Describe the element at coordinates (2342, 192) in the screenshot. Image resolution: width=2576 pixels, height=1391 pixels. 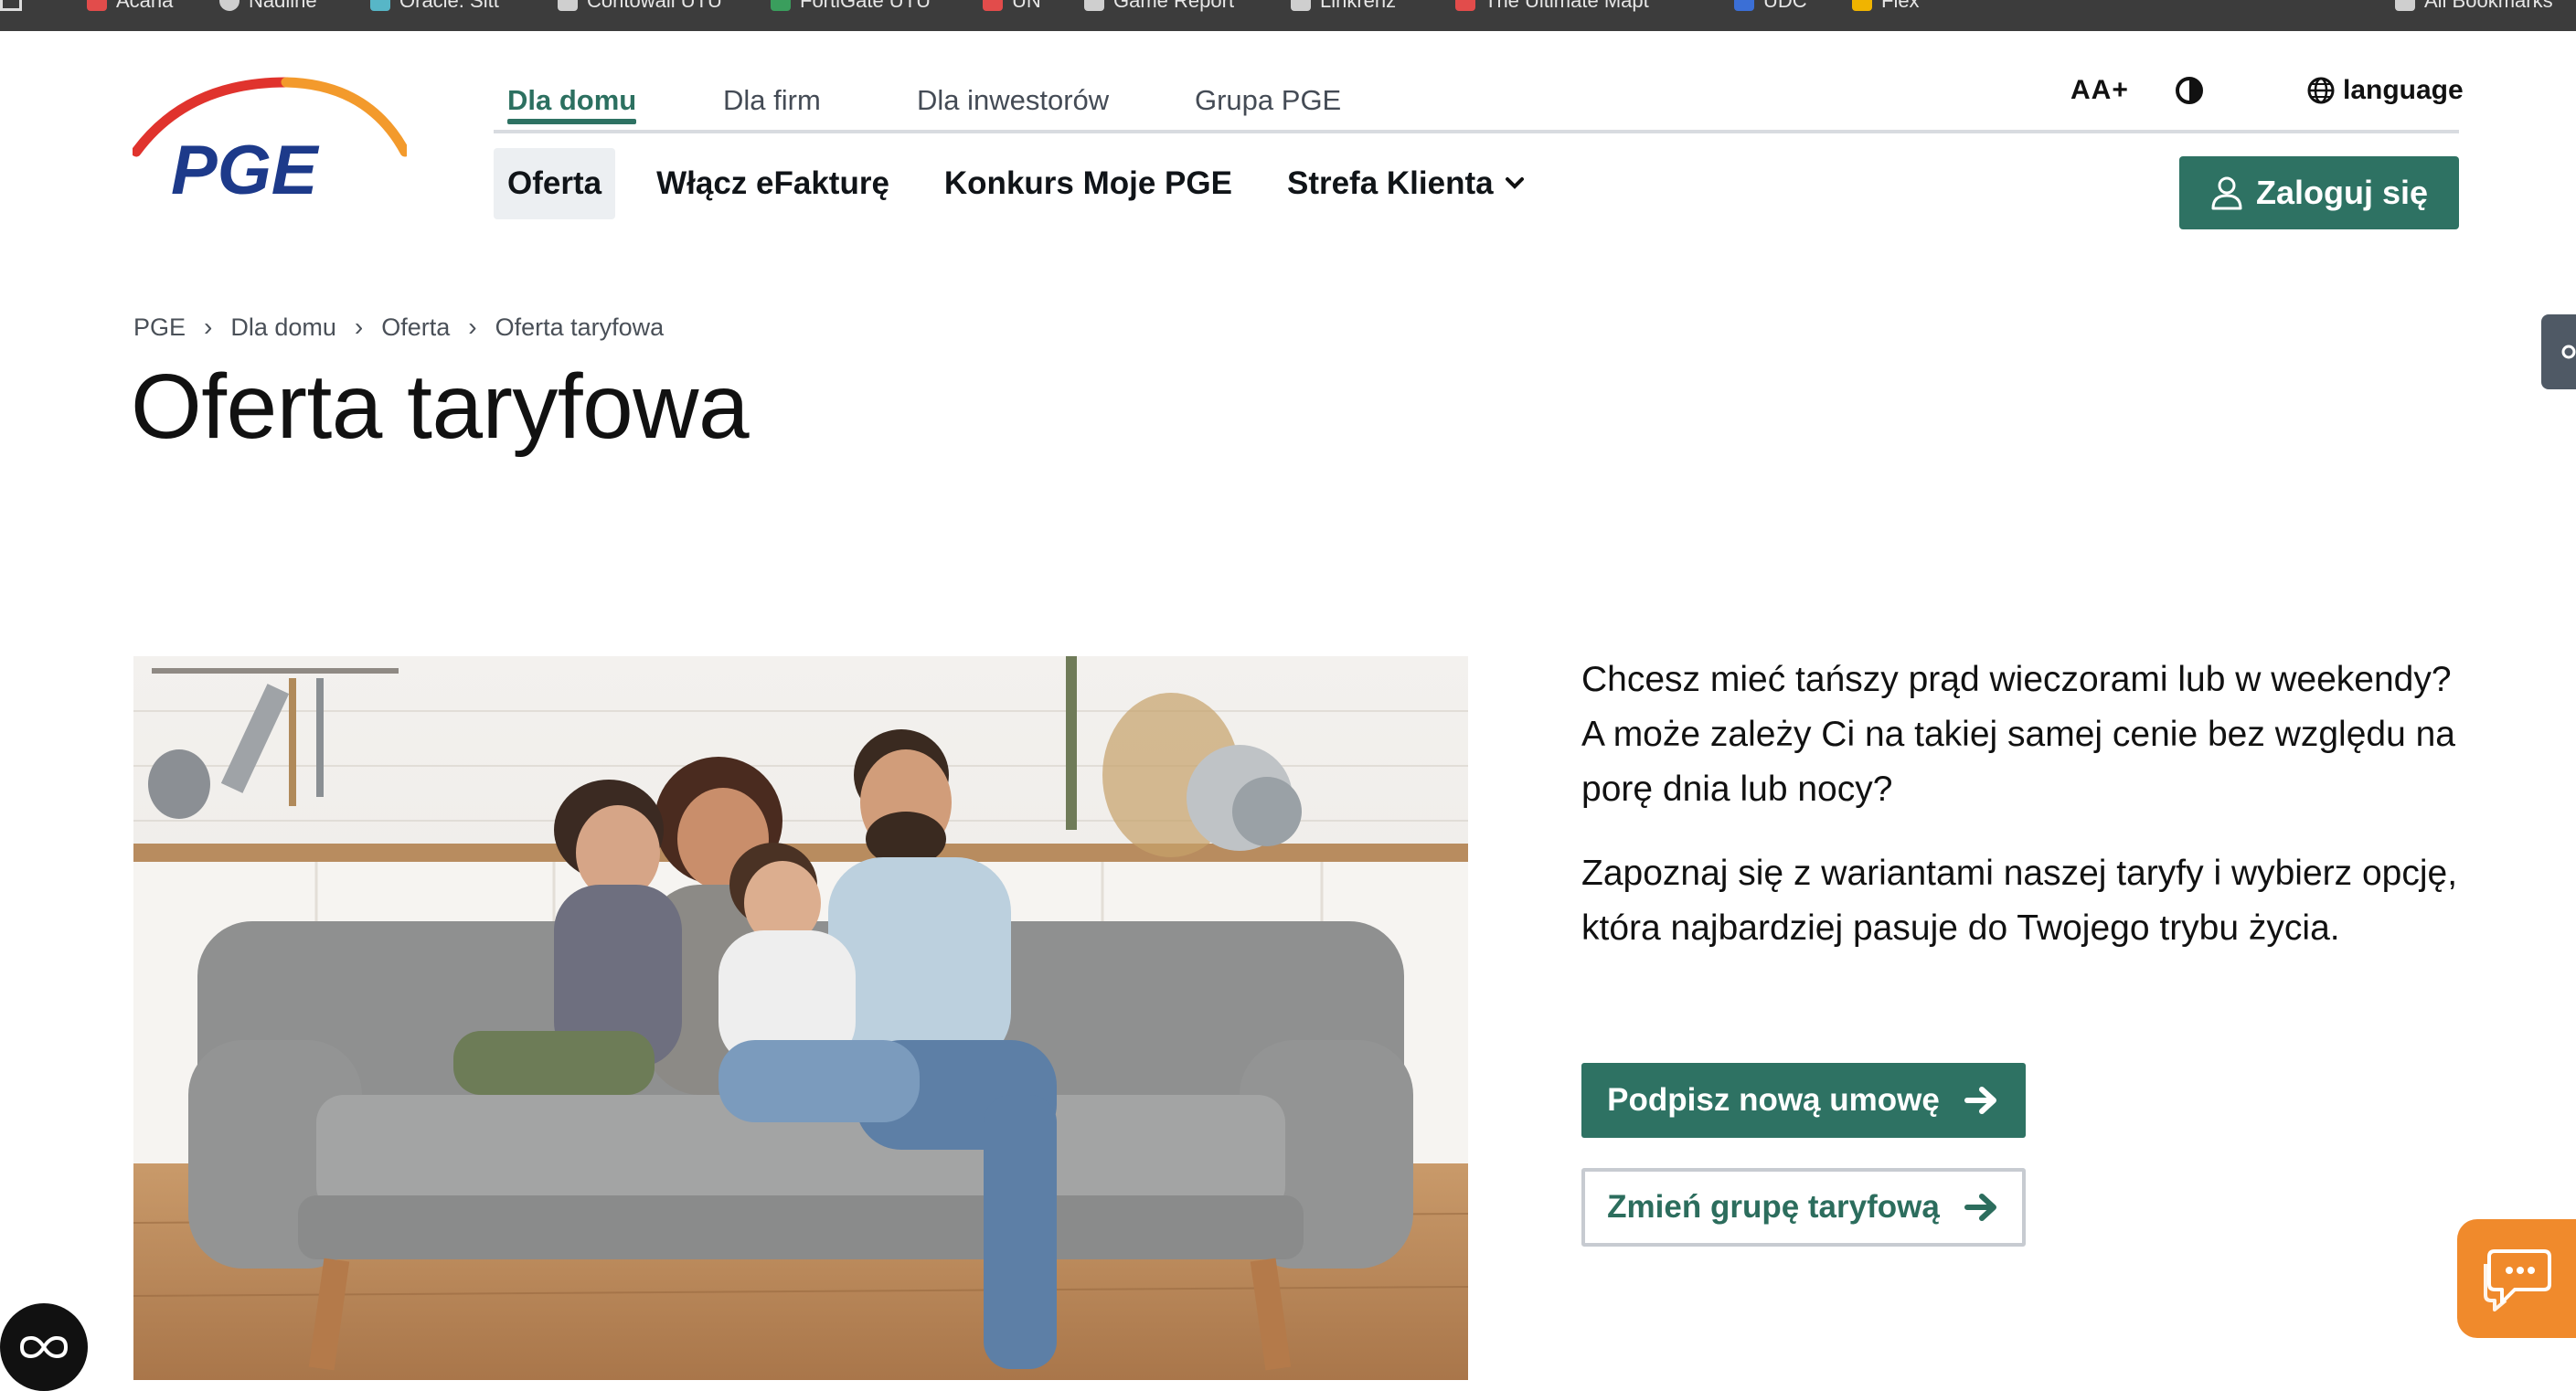
I see `login-button-label: Zaloguj się` at that location.